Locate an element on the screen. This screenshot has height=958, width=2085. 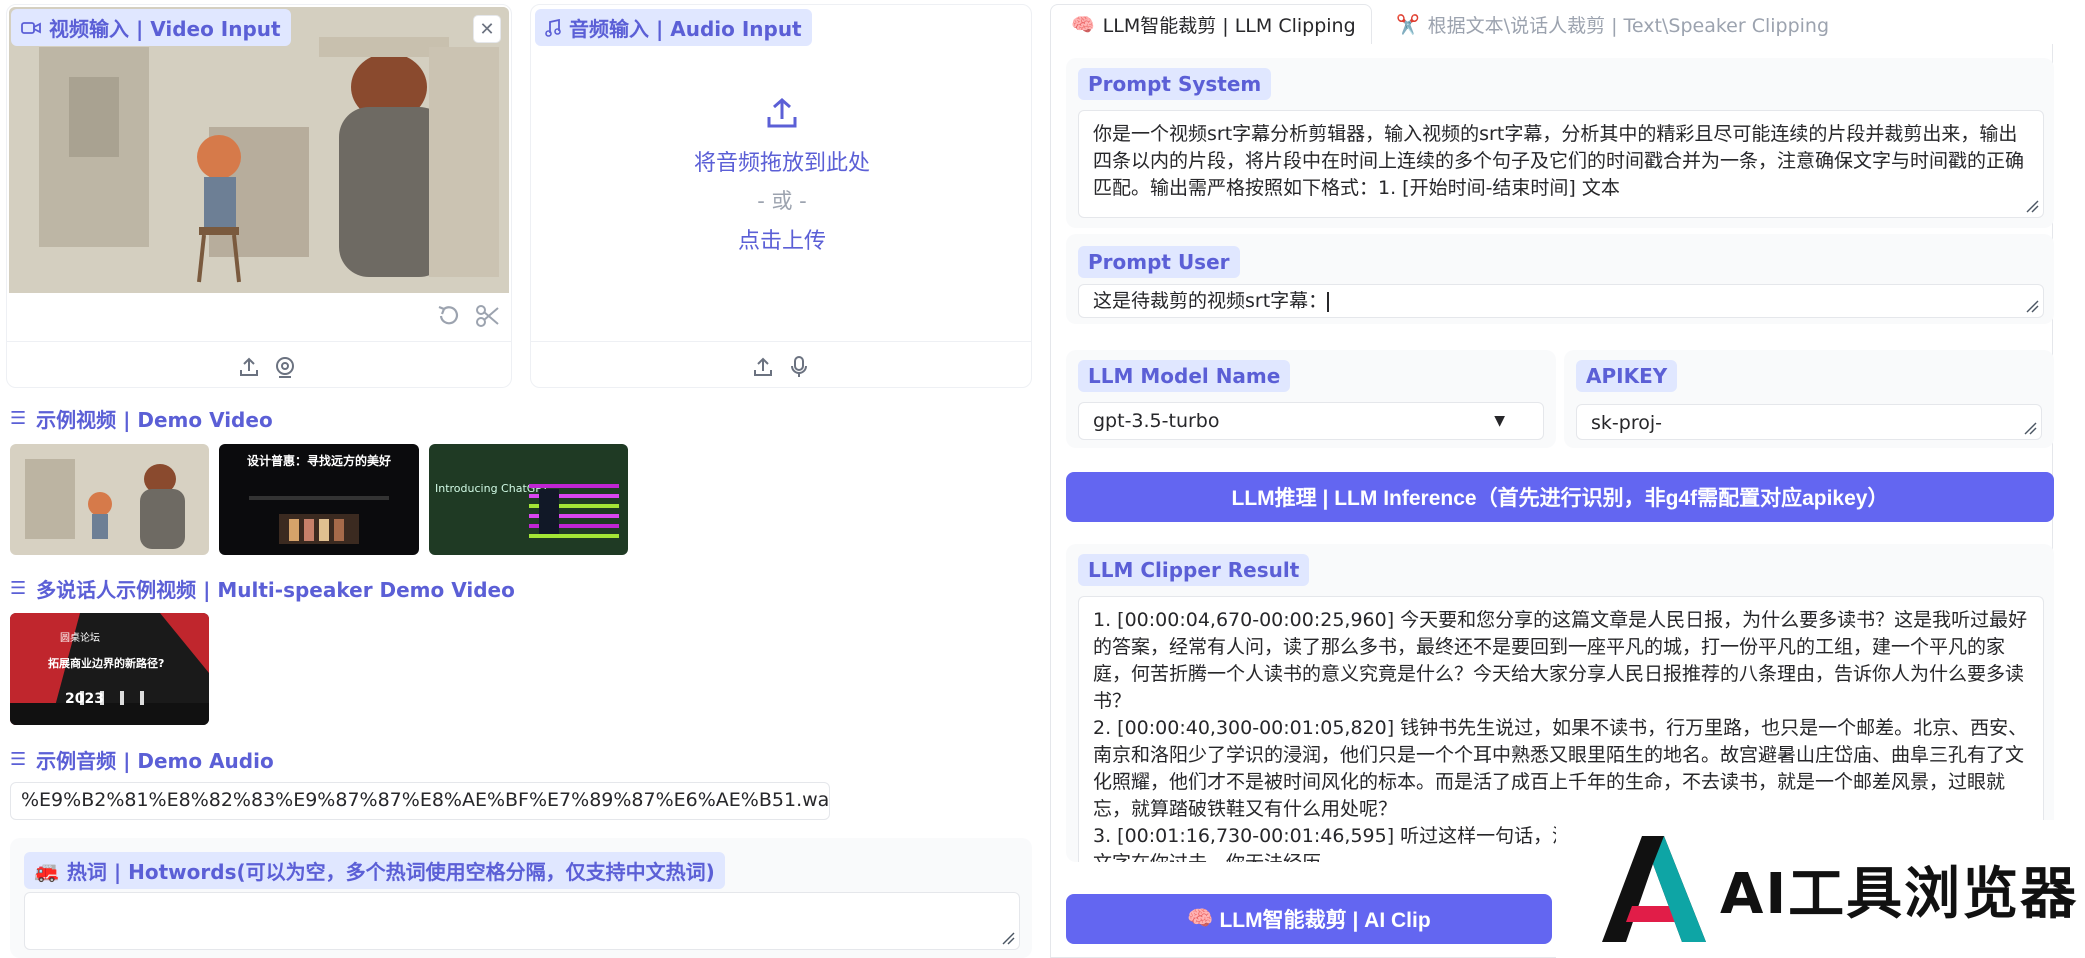
multi-speaker-thumb-line2: 拓展商业边界的新路径? is located at coordinates (106, 663).